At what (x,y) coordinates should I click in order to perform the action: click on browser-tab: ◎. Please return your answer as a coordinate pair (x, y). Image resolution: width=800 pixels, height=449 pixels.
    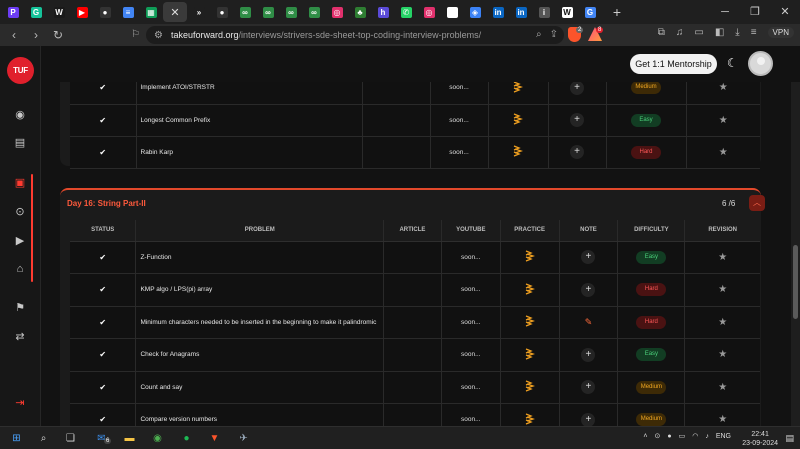
    Looking at the image, I should click on (337, 12).